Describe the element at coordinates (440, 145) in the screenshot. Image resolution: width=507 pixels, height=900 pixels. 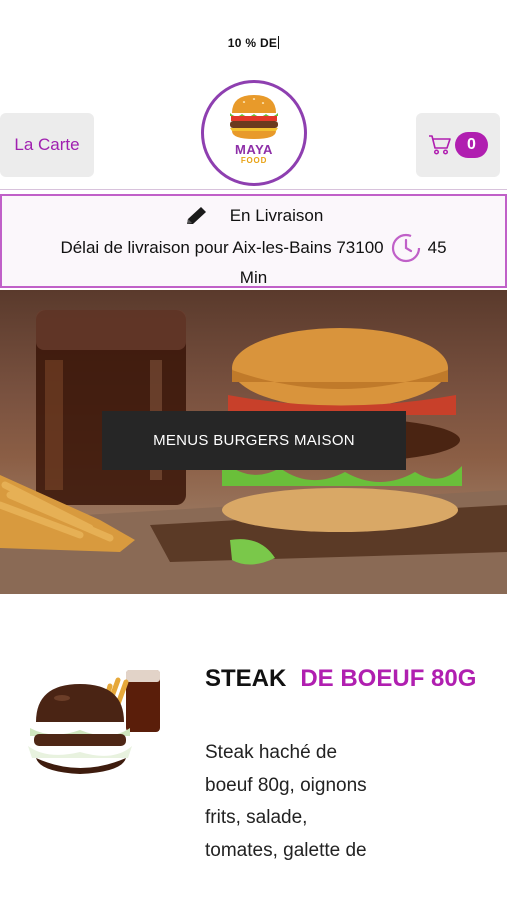
I see `cart-icon` at that location.